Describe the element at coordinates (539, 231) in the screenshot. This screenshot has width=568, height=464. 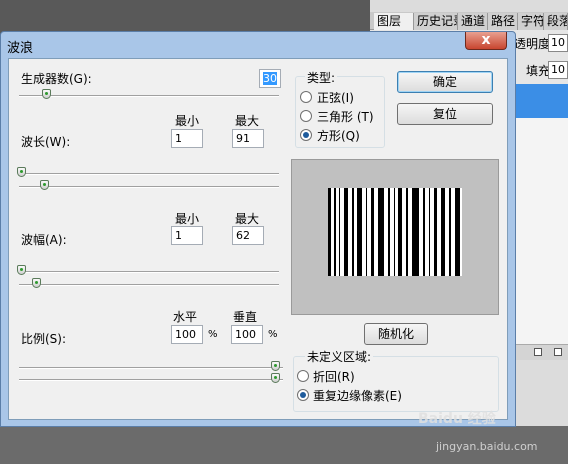
I see `layer-list` at that location.